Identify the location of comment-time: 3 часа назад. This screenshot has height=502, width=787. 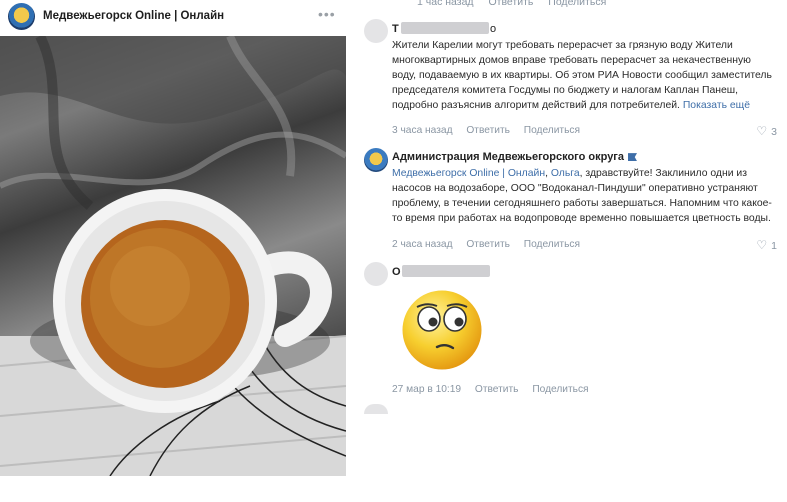
(422, 130).